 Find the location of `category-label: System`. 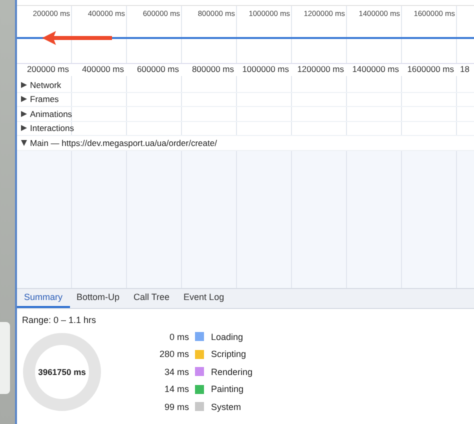

category-label: System is located at coordinates (226, 407).